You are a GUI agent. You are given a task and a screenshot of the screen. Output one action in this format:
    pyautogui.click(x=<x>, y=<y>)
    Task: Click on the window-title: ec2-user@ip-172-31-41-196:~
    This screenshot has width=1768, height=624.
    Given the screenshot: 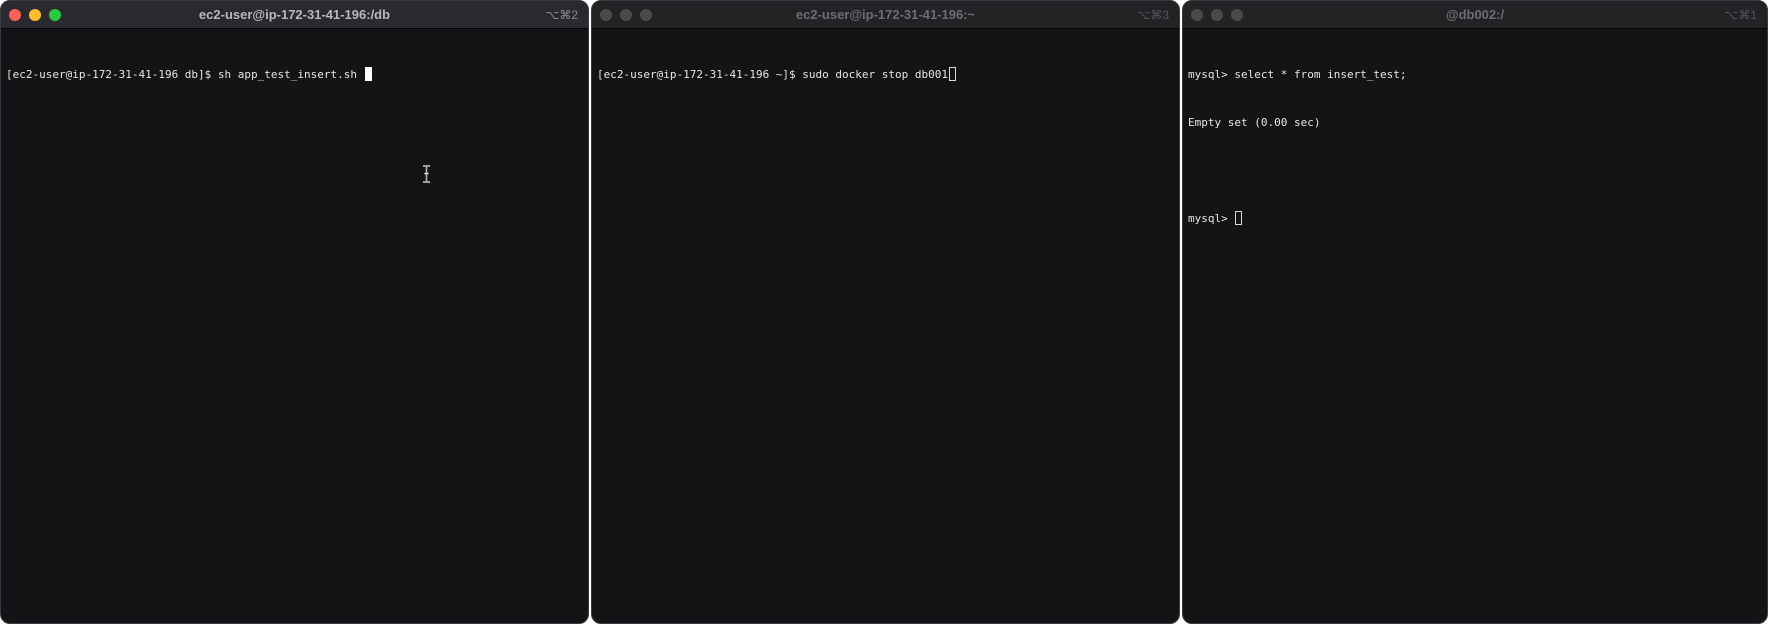 What is the action you would take?
    pyautogui.click(x=885, y=14)
    